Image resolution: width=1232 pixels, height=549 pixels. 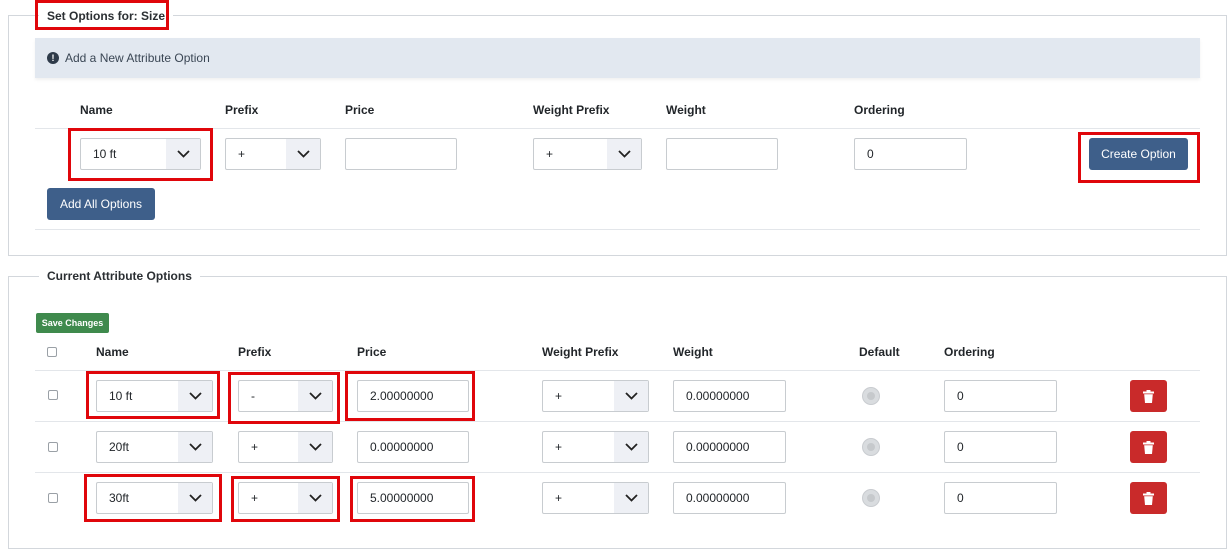 What do you see at coordinates (910, 154) in the screenshot?
I see `new-option-ordering-input: 0` at bounding box center [910, 154].